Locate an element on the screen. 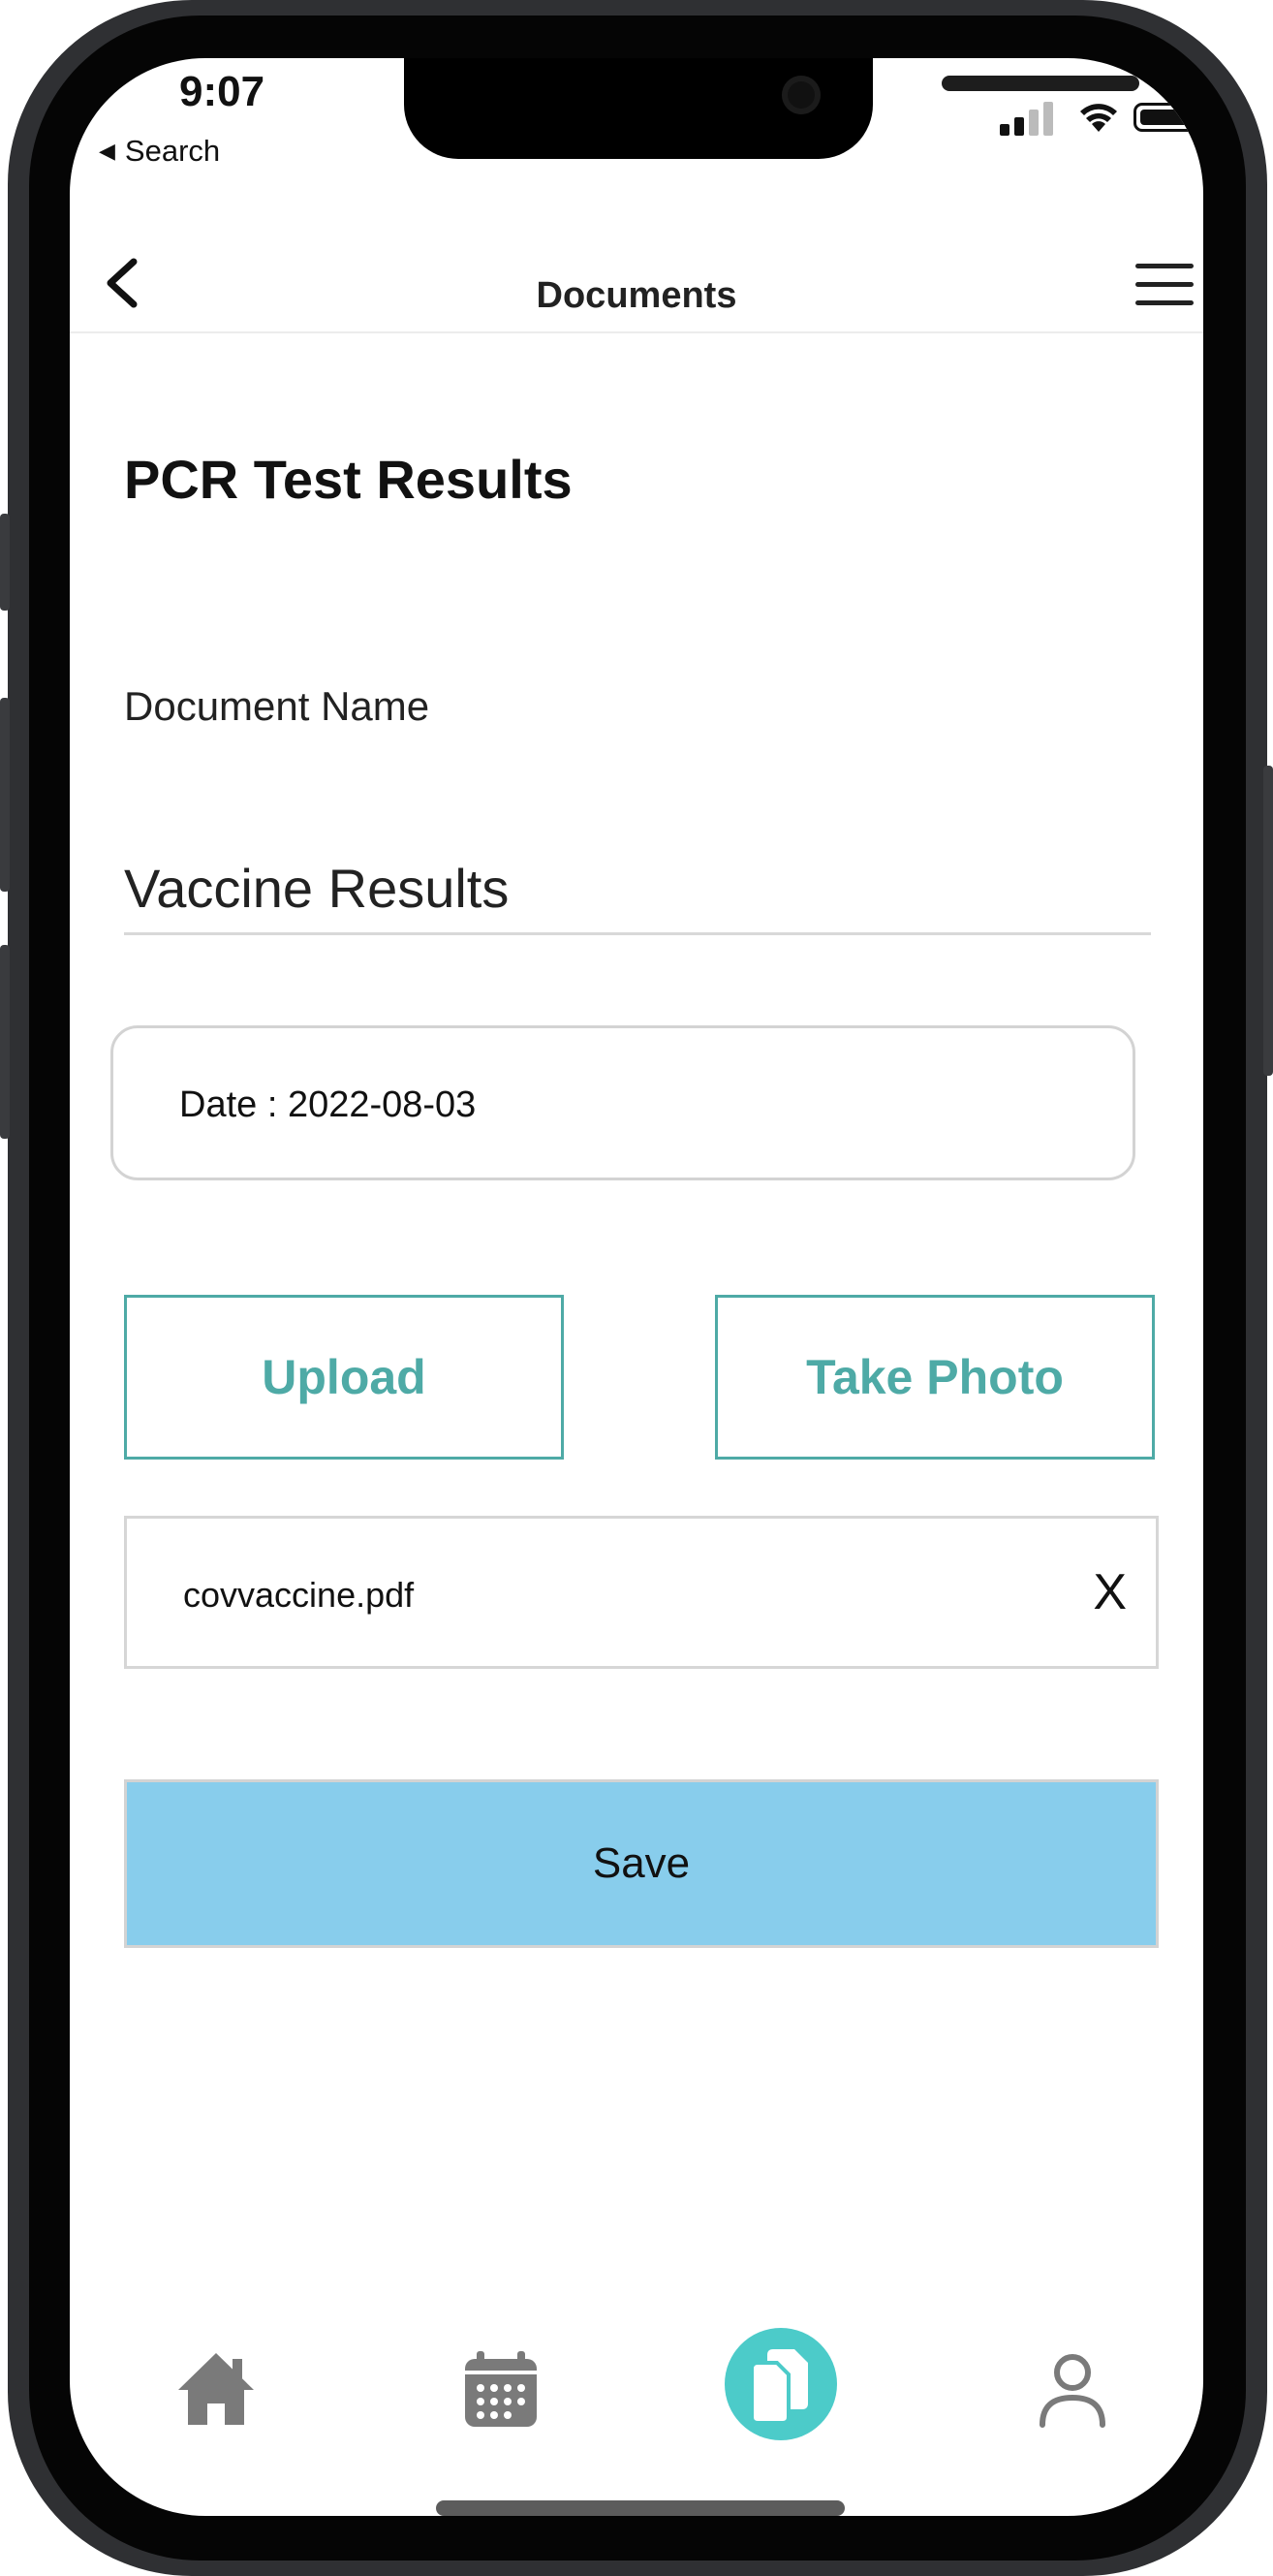 Image resolution: width=1273 pixels, height=2576 pixels. upload-button: Upload is located at coordinates (344, 1377).